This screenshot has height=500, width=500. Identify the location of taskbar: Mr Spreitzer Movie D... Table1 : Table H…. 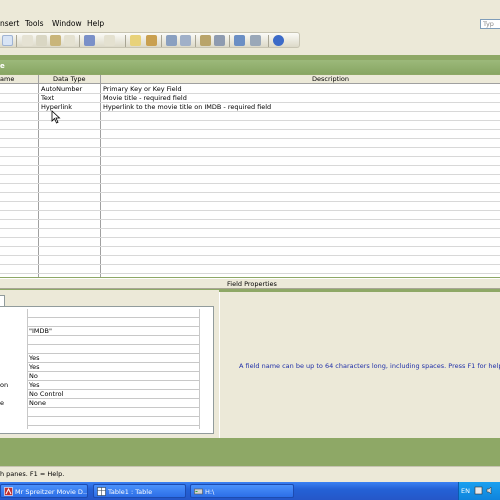
(250, 491).